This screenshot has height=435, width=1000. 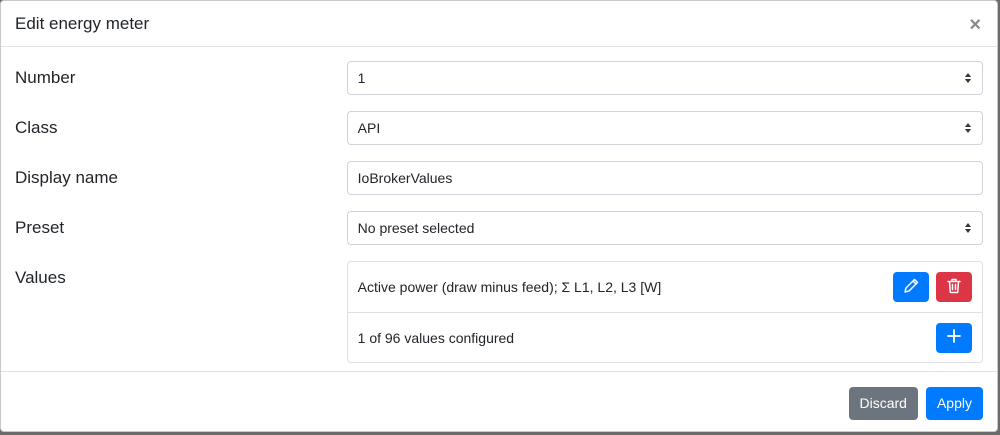 I want to click on class-row: Class API, so click(x=499, y=128).